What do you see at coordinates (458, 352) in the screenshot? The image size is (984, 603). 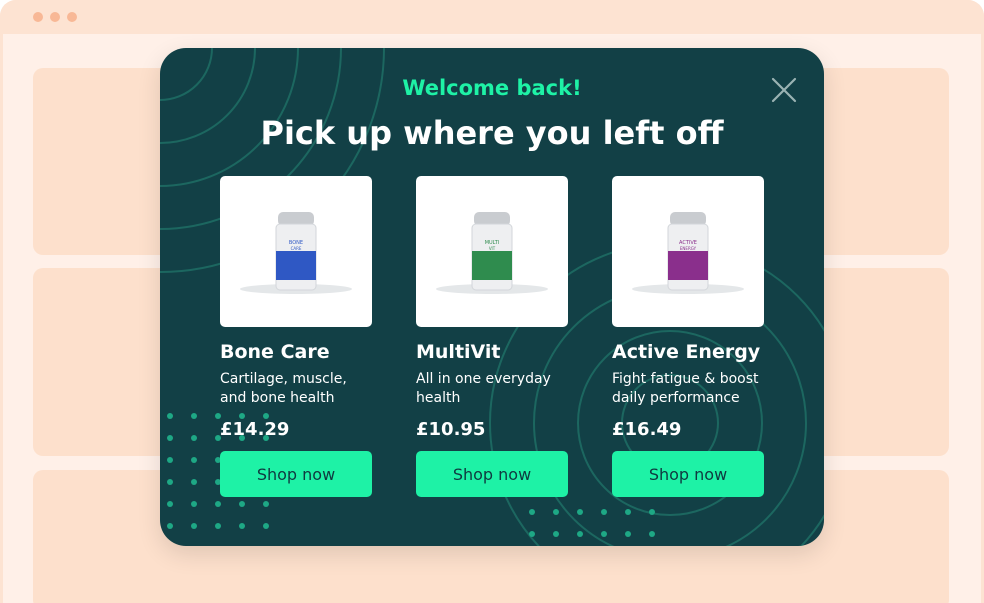 I see `product-name: MultiVit` at bounding box center [458, 352].